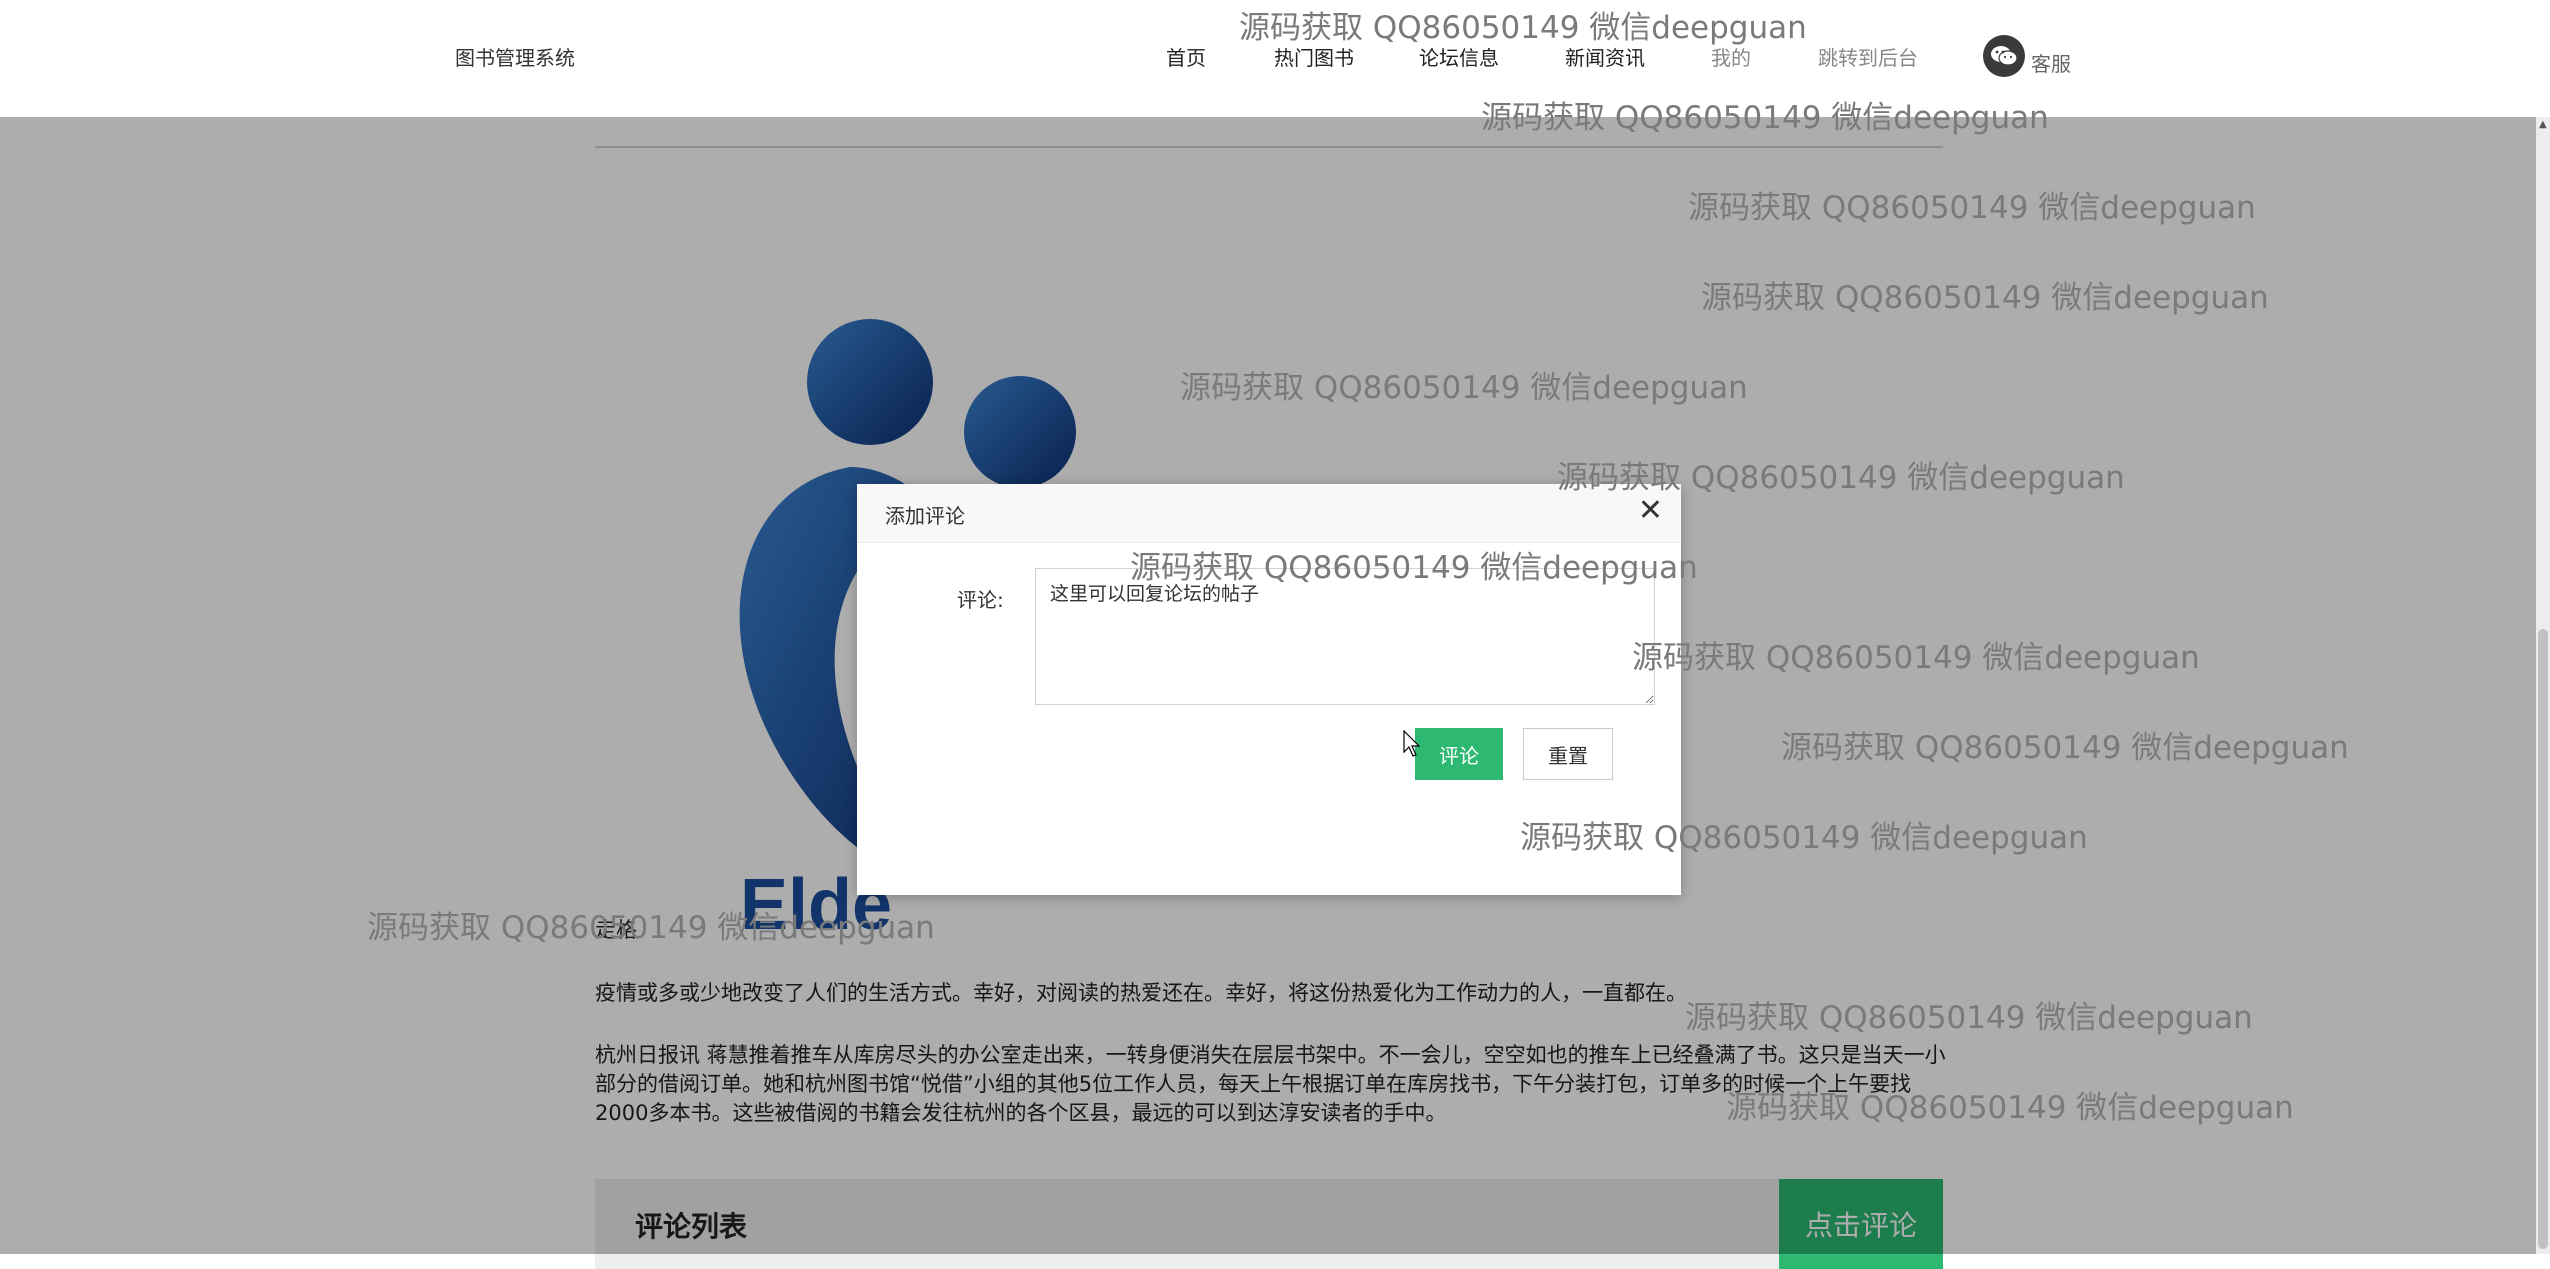 The width and height of the screenshot is (2550, 1269). I want to click on site-brand: 图书管理系统, so click(515, 56).